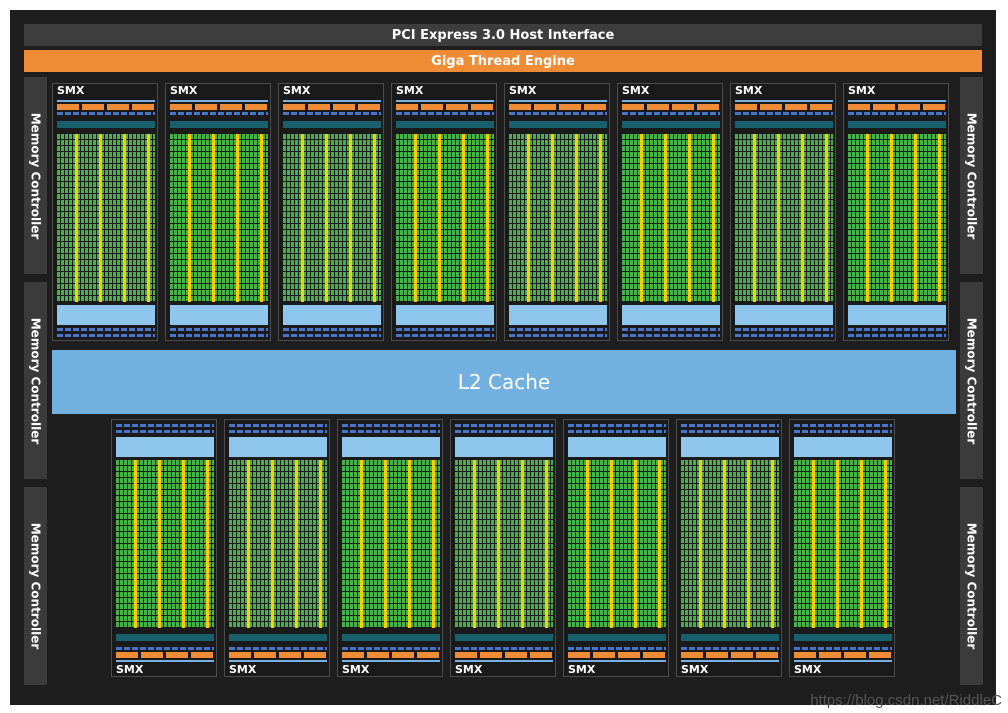  I want to click on memory-controller-left-1: Memory Controller, so click(35, 175).